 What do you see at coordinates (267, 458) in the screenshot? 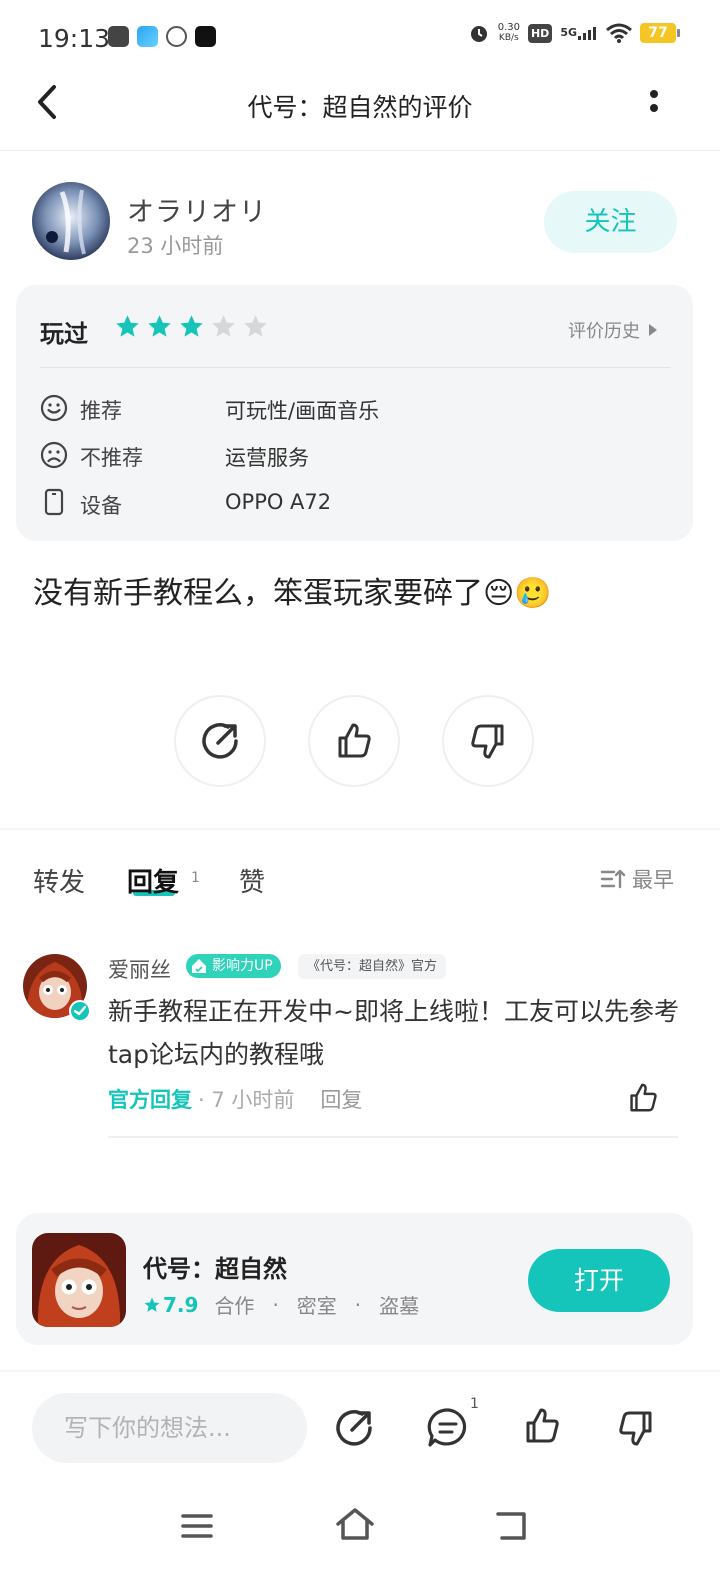
I see `not-recommend-value: 运营服务` at bounding box center [267, 458].